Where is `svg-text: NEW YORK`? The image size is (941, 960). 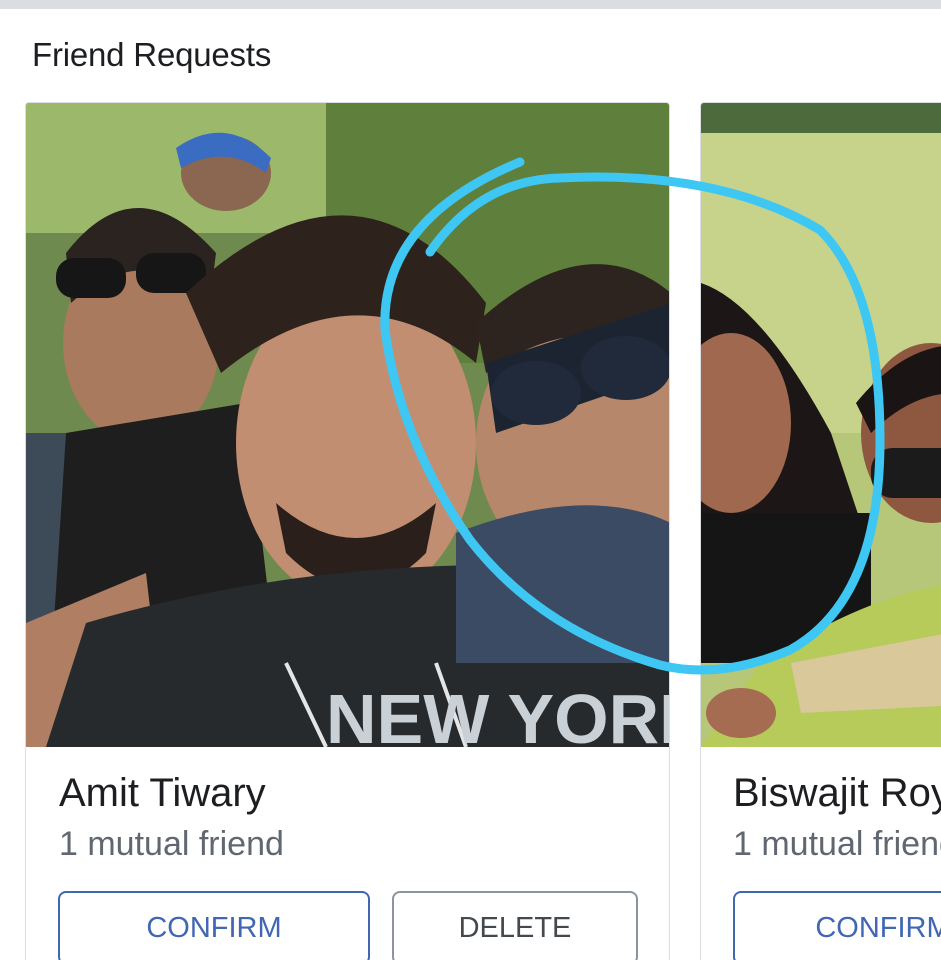 svg-text: NEW YORK is located at coordinates (497, 713).